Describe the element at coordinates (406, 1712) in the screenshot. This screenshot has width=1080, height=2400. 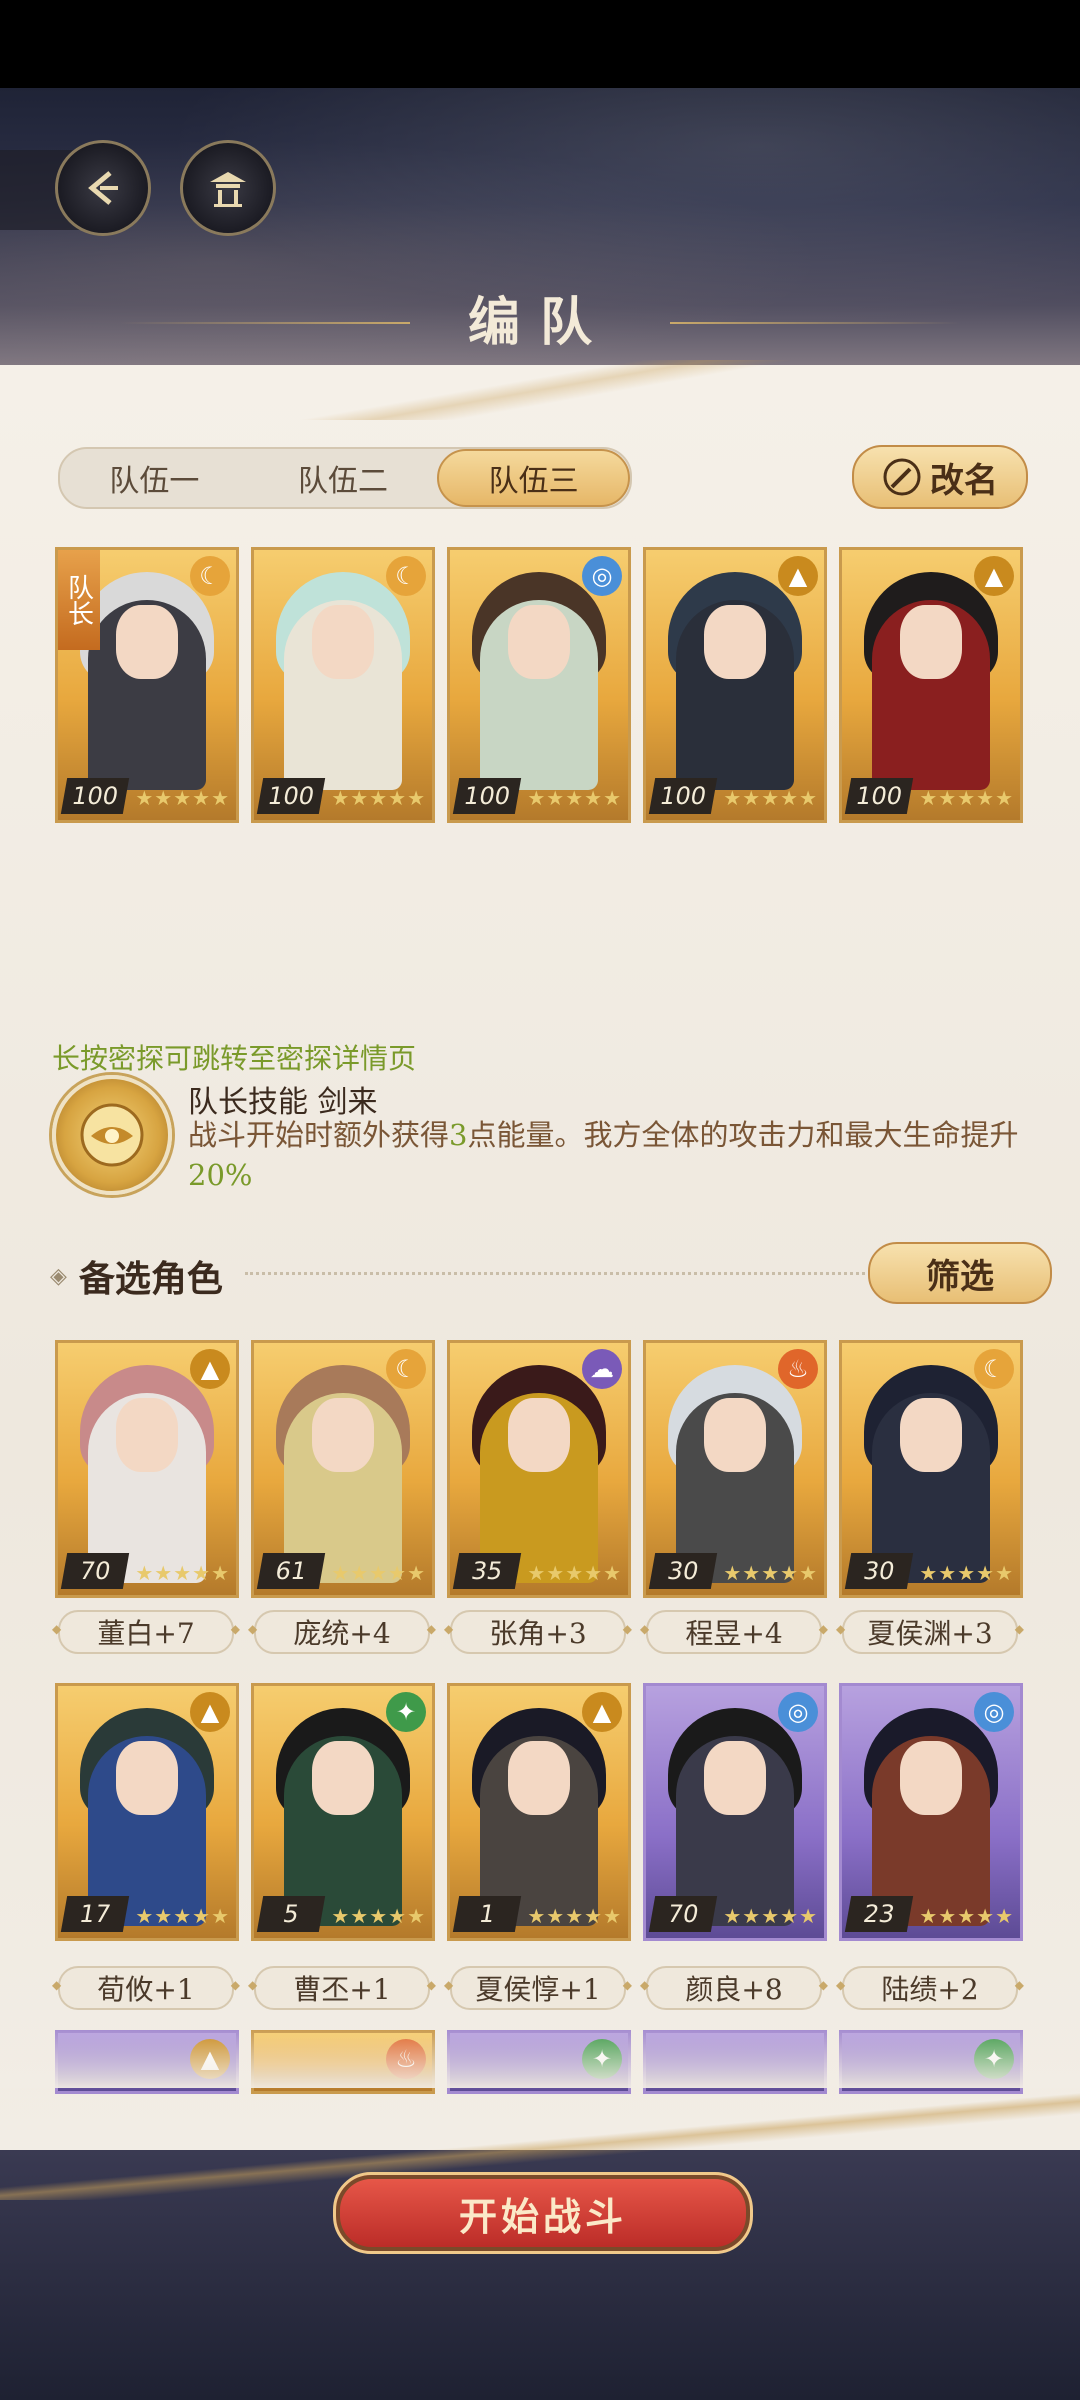
I see `leaf-element-icon: ✦` at that location.